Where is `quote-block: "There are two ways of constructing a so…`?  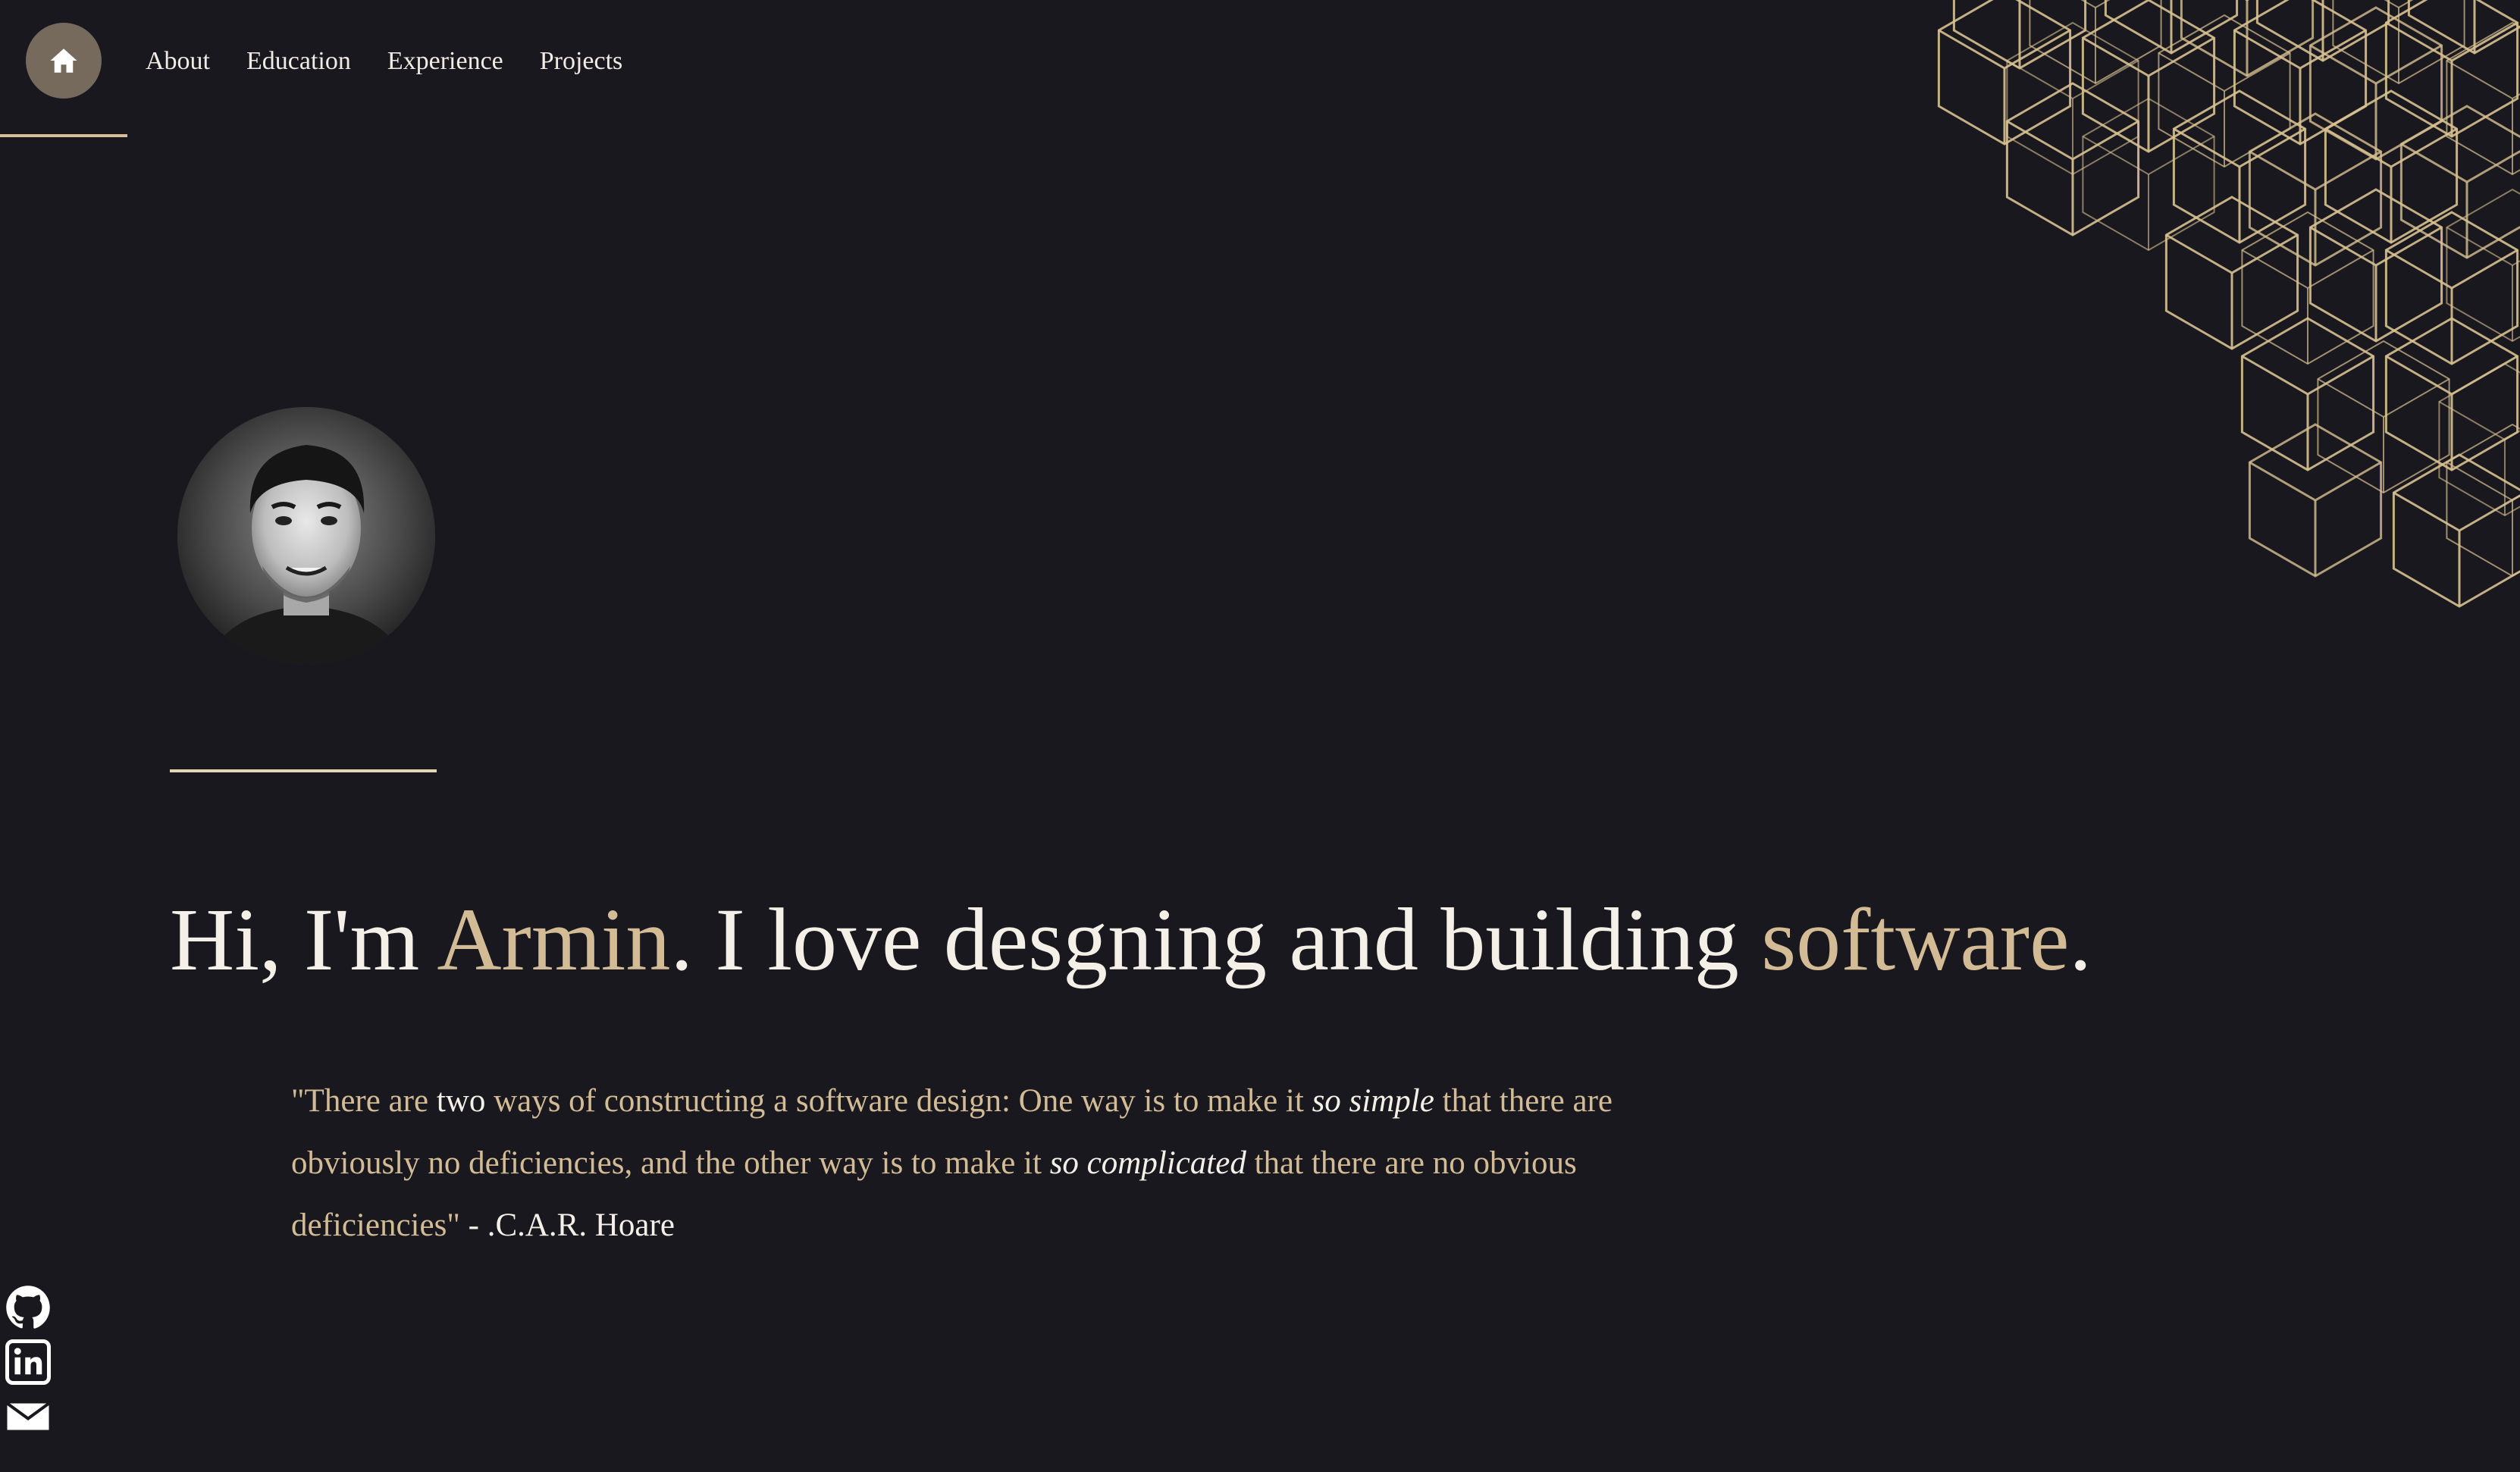 quote-block: "There are two ways of constructing a so… is located at coordinates (958, 1163).